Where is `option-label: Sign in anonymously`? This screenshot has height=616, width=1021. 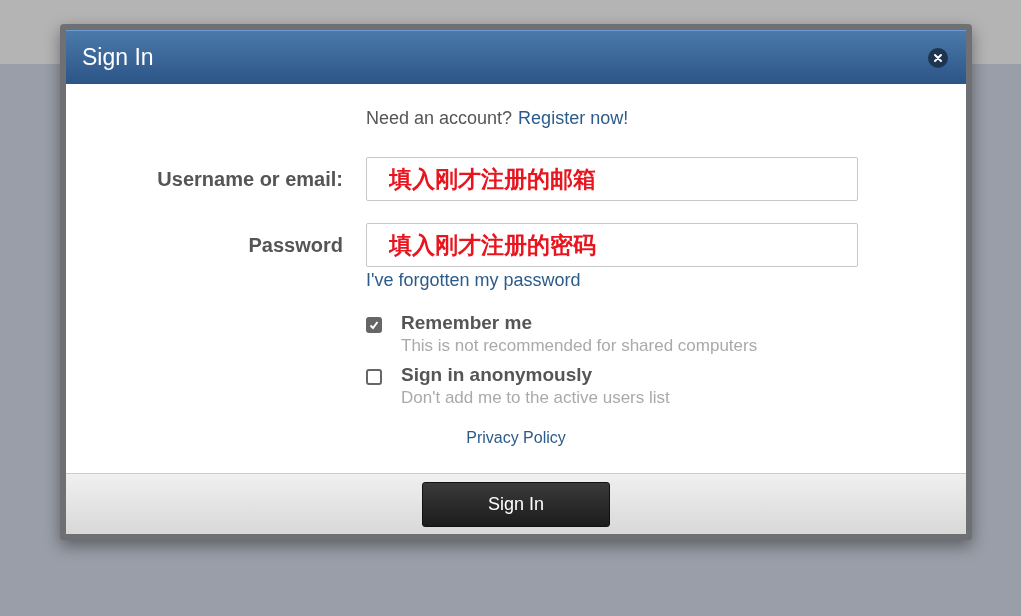 option-label: Sign in anonymously is located at coordinates (497, 375).